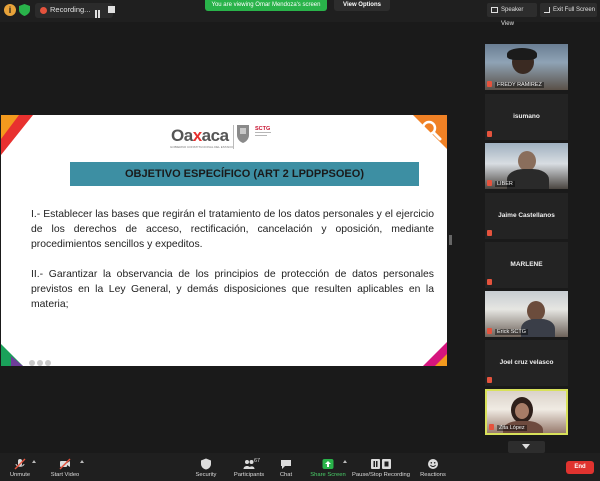 This screenshot has width=600, height=481. I want to click on pause-stop-recording-button: Pause/Stop Recording, so click(381, 467).